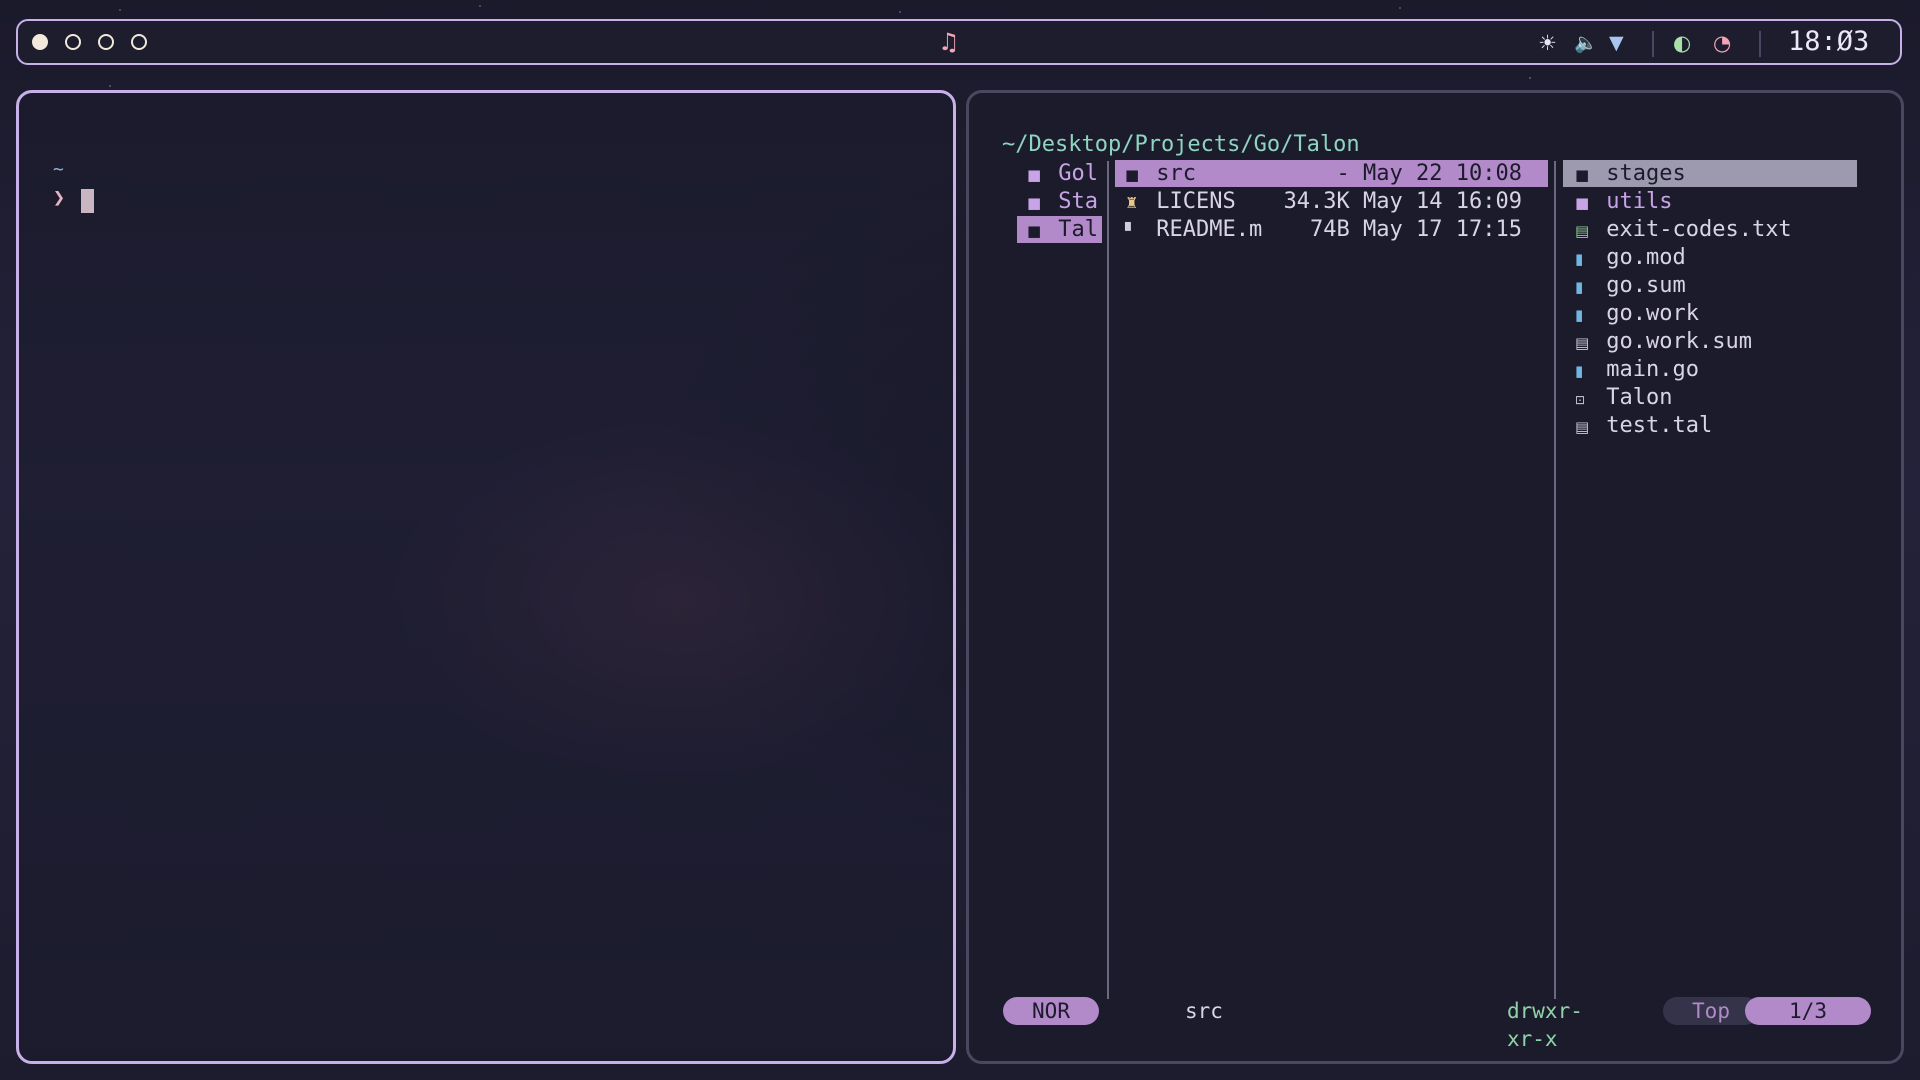  I want to click on current-item: ♜ LICENS 34.3K May 14 16:09, so click(1331, 201).